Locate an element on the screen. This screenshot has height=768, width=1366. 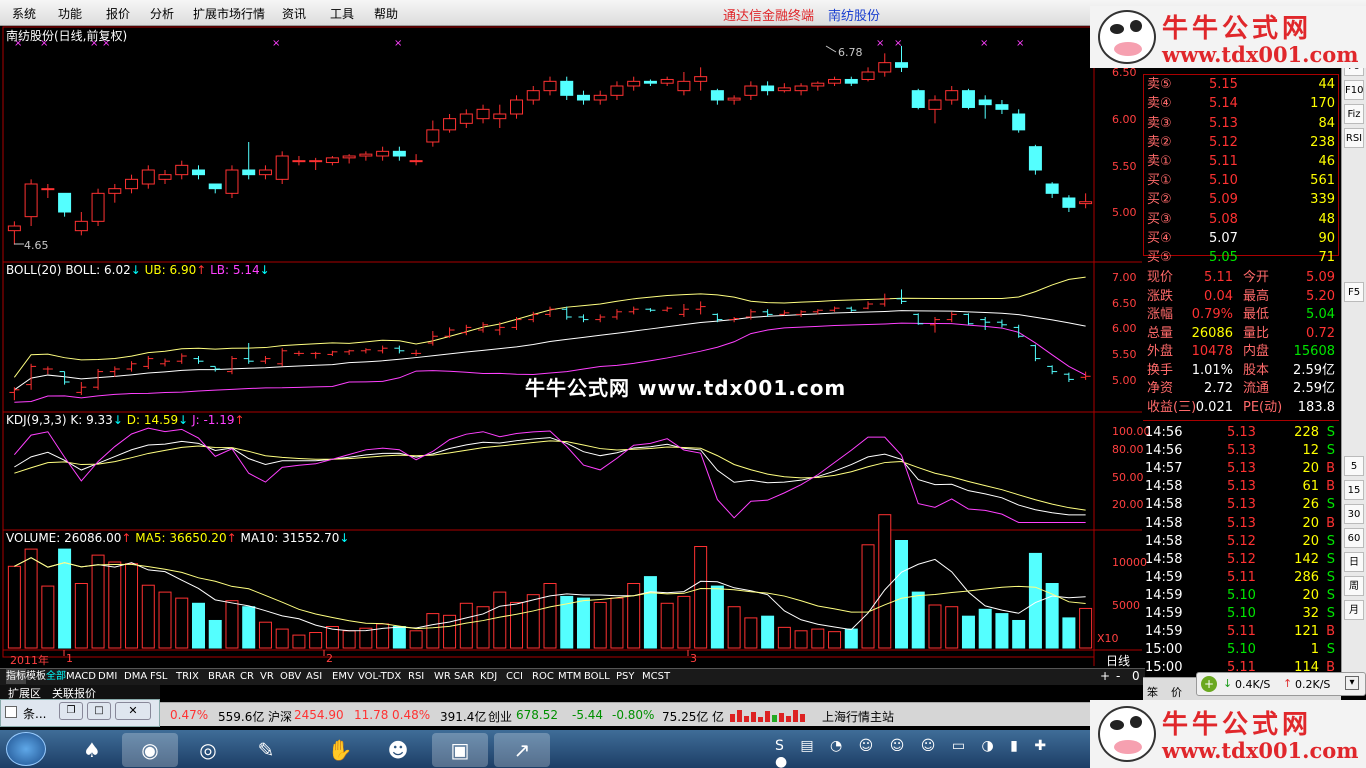
close-icon: ✕ is located at coordinates (133, 711).